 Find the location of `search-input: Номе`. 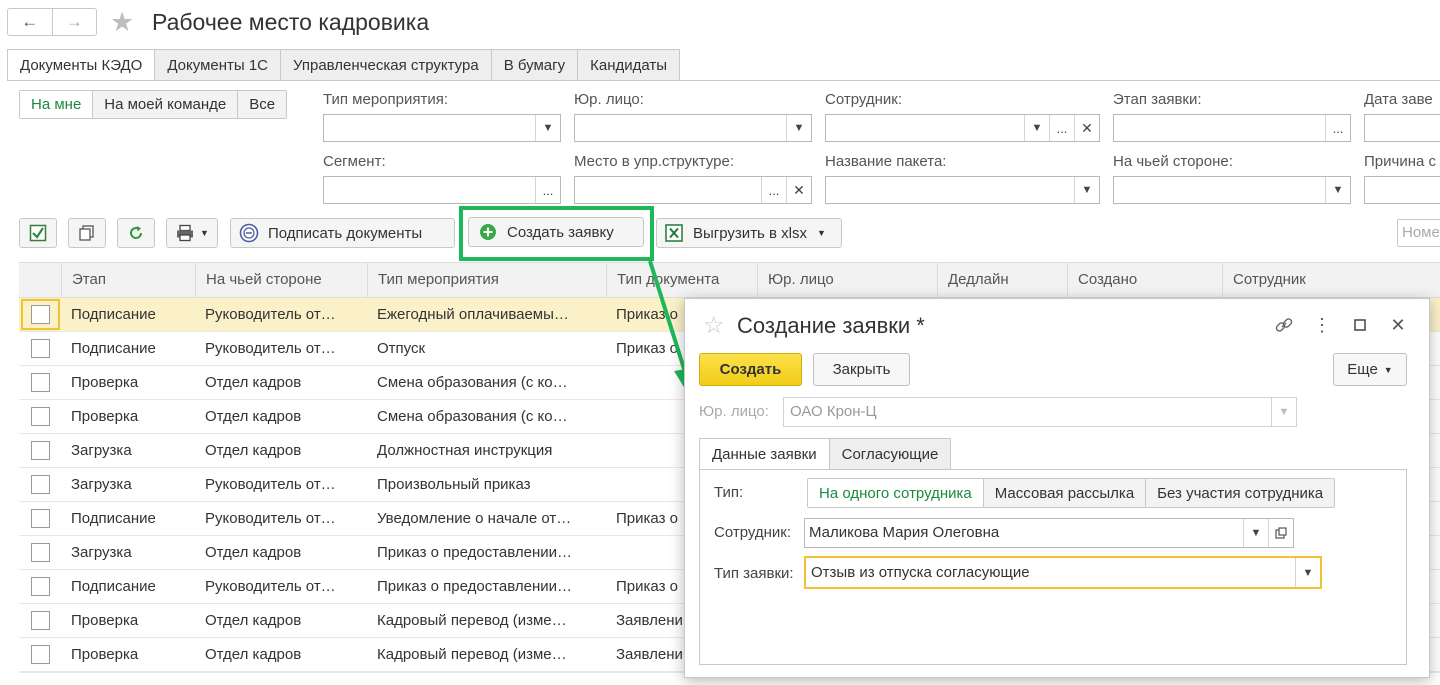

search-input: Номе is located at coordinates (1418, 233).